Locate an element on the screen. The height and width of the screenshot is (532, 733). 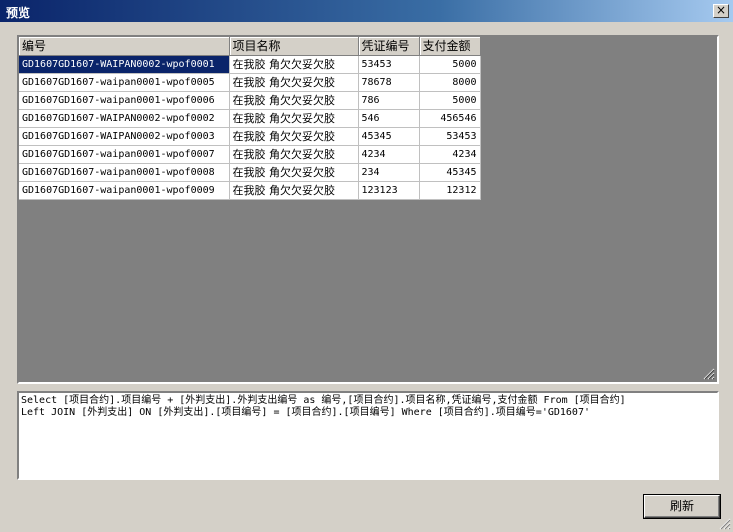
cell-code: GD1607GD1607-WAIPAN0002-wpof0001 is located at coordinates (124, 64).